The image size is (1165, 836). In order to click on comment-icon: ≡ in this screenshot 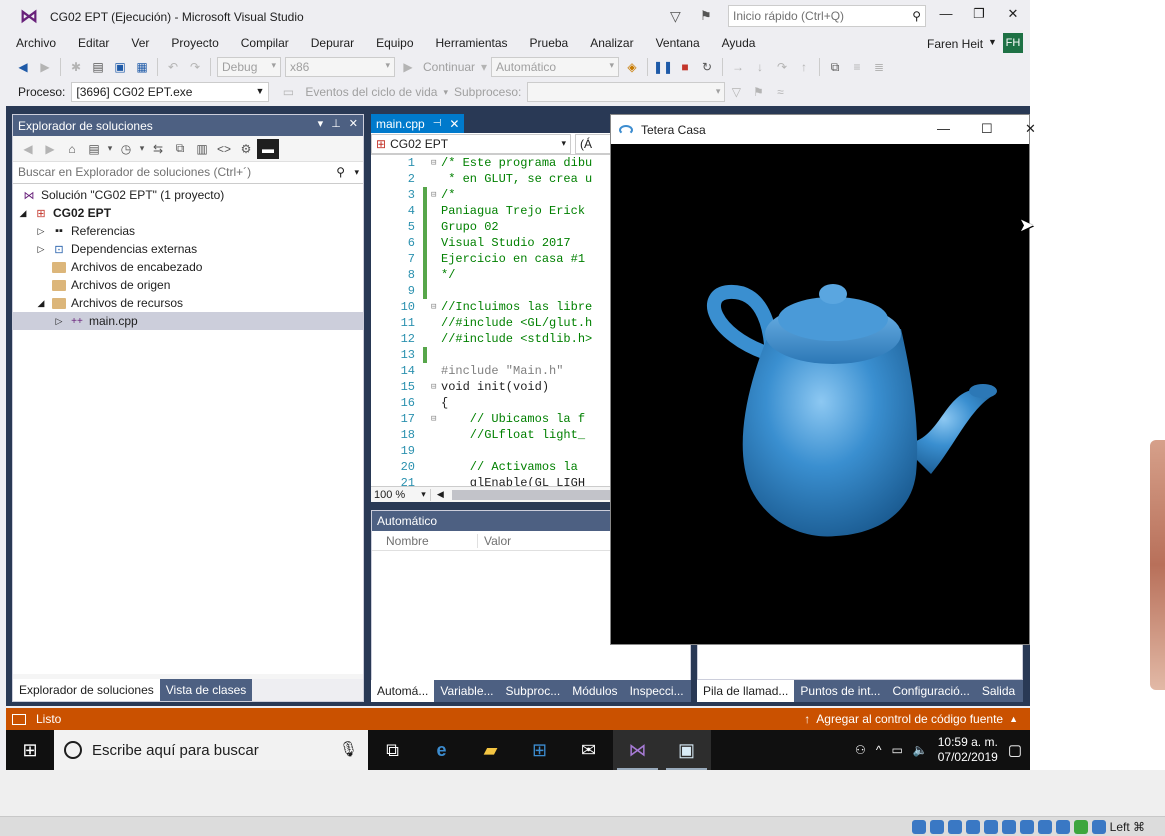, I will do `click(857, 67)`.